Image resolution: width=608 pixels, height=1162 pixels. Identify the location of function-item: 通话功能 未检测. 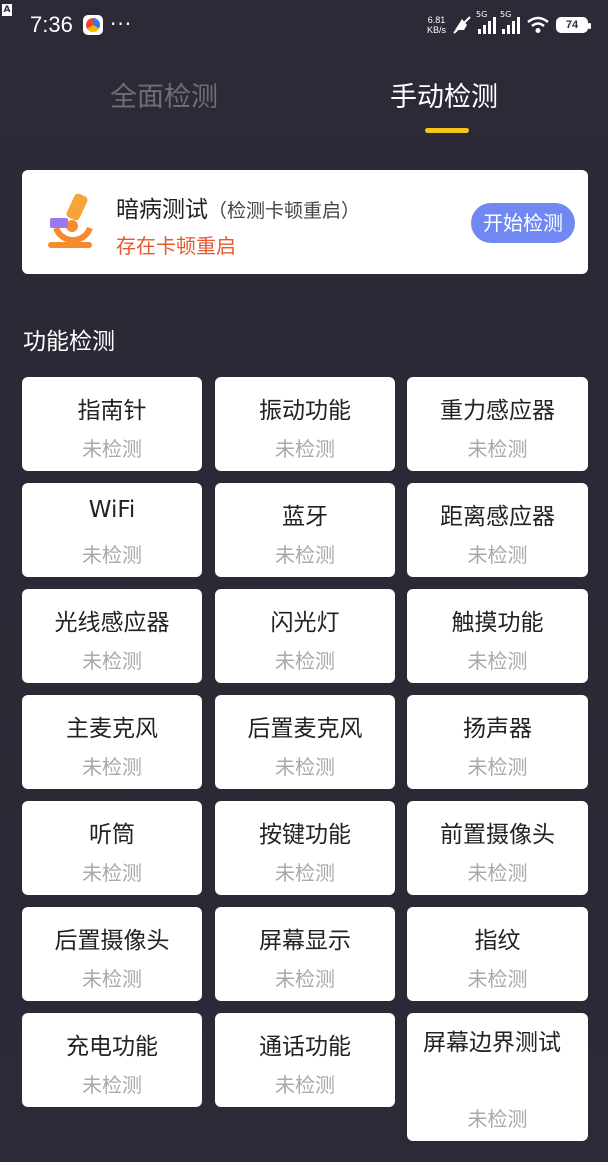
(305, 1060).